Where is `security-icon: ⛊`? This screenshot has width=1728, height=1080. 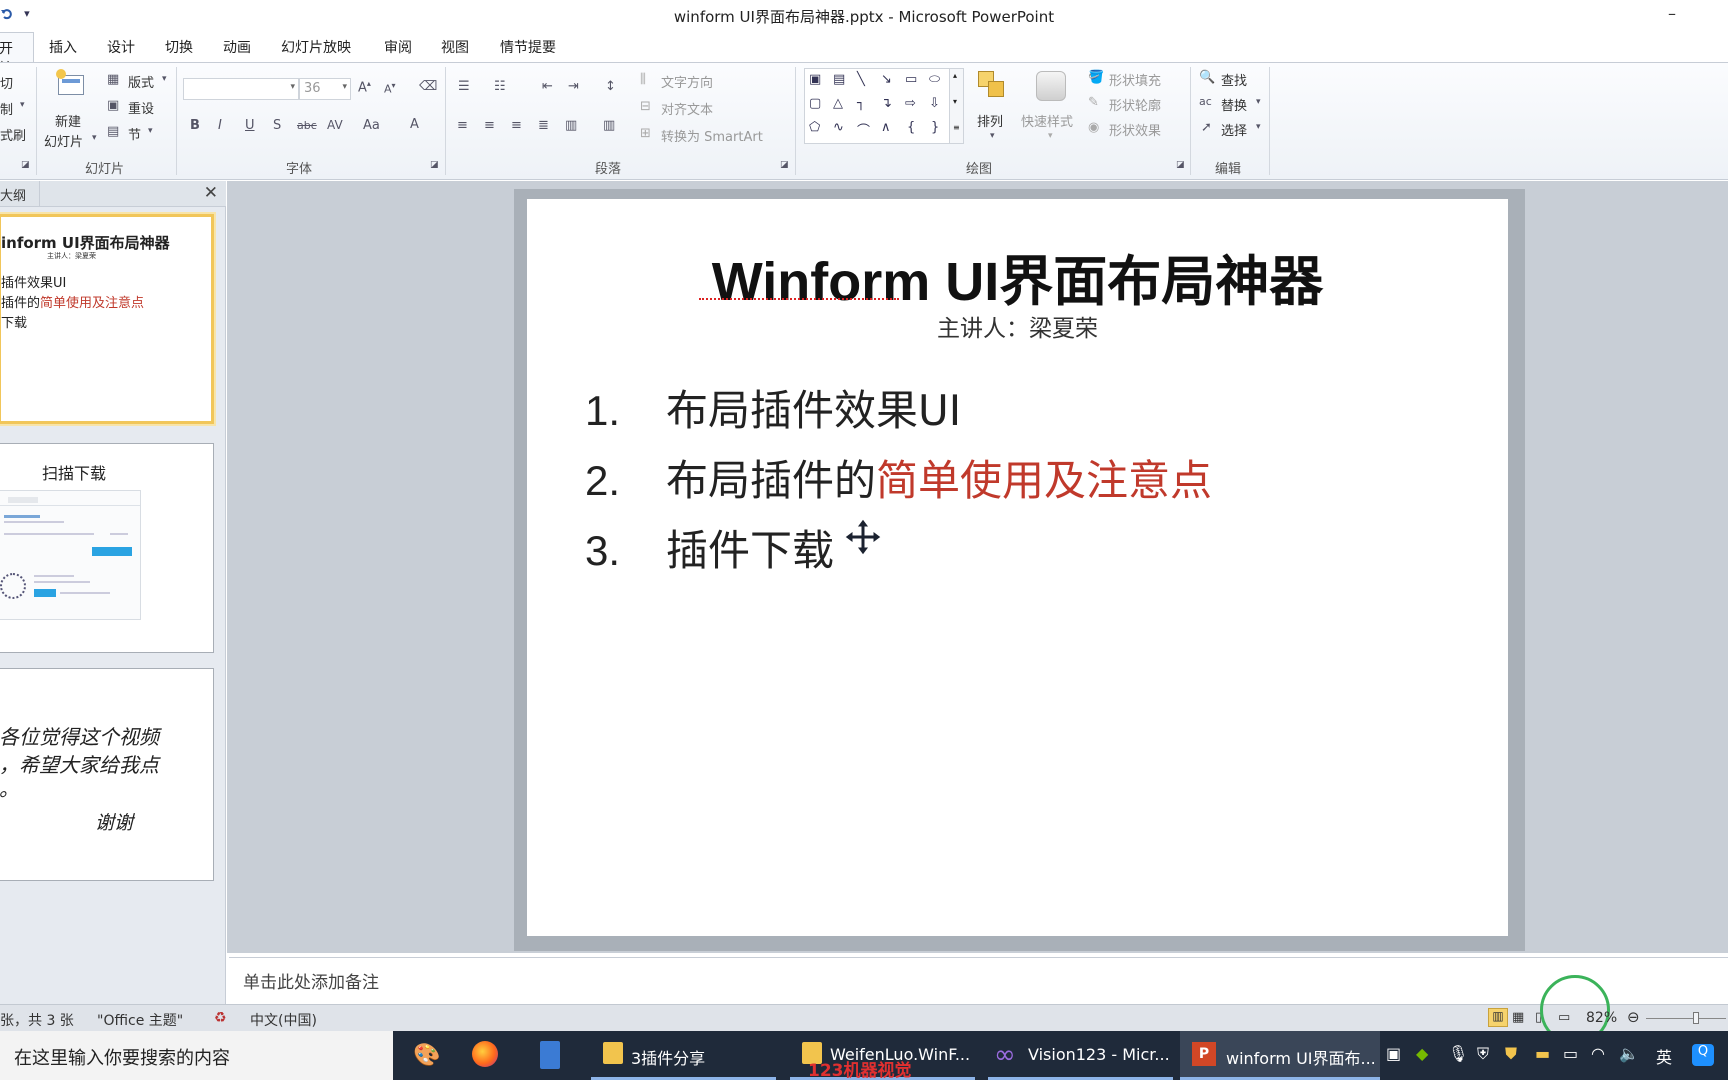
security-icon: ⛊ is located at coordinates (1511, 1054).